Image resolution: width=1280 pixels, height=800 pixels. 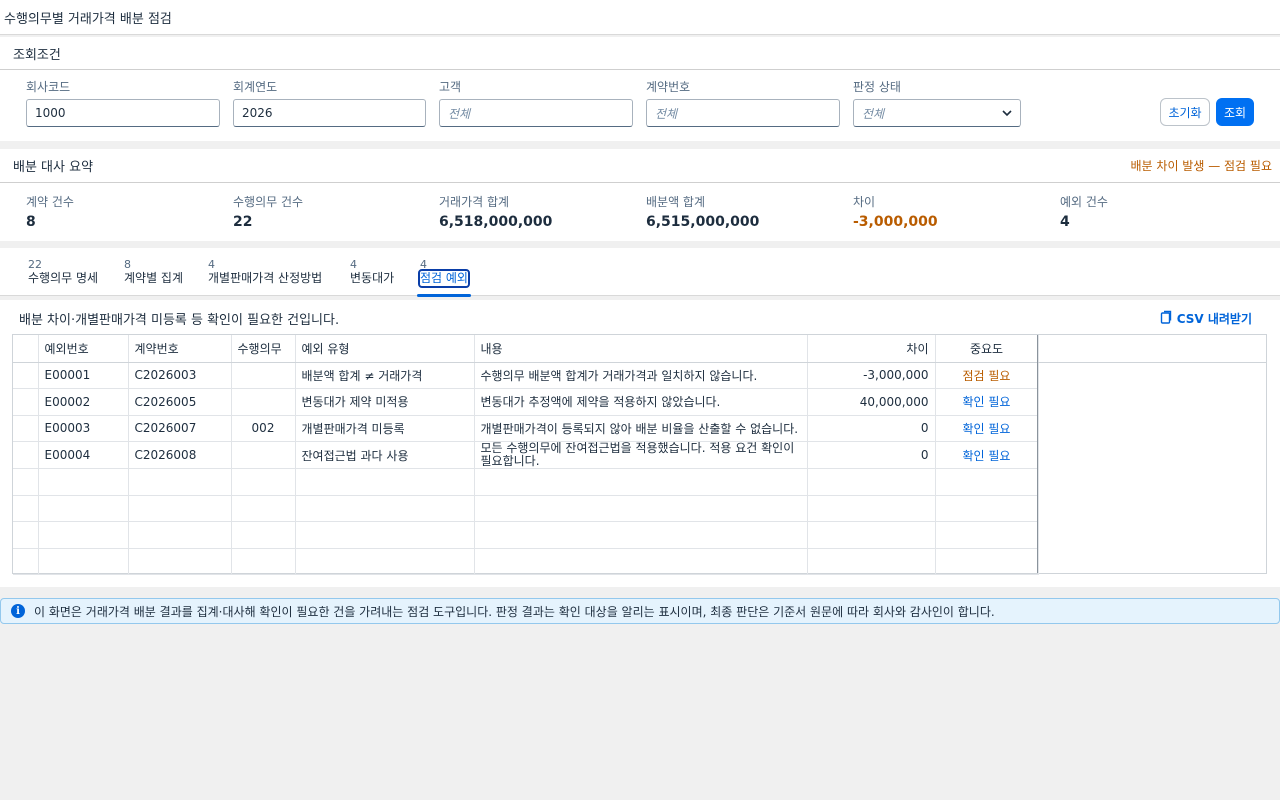 I want to click on csv-download-button: CSV 내려받기, so click(x=1205, y=318).